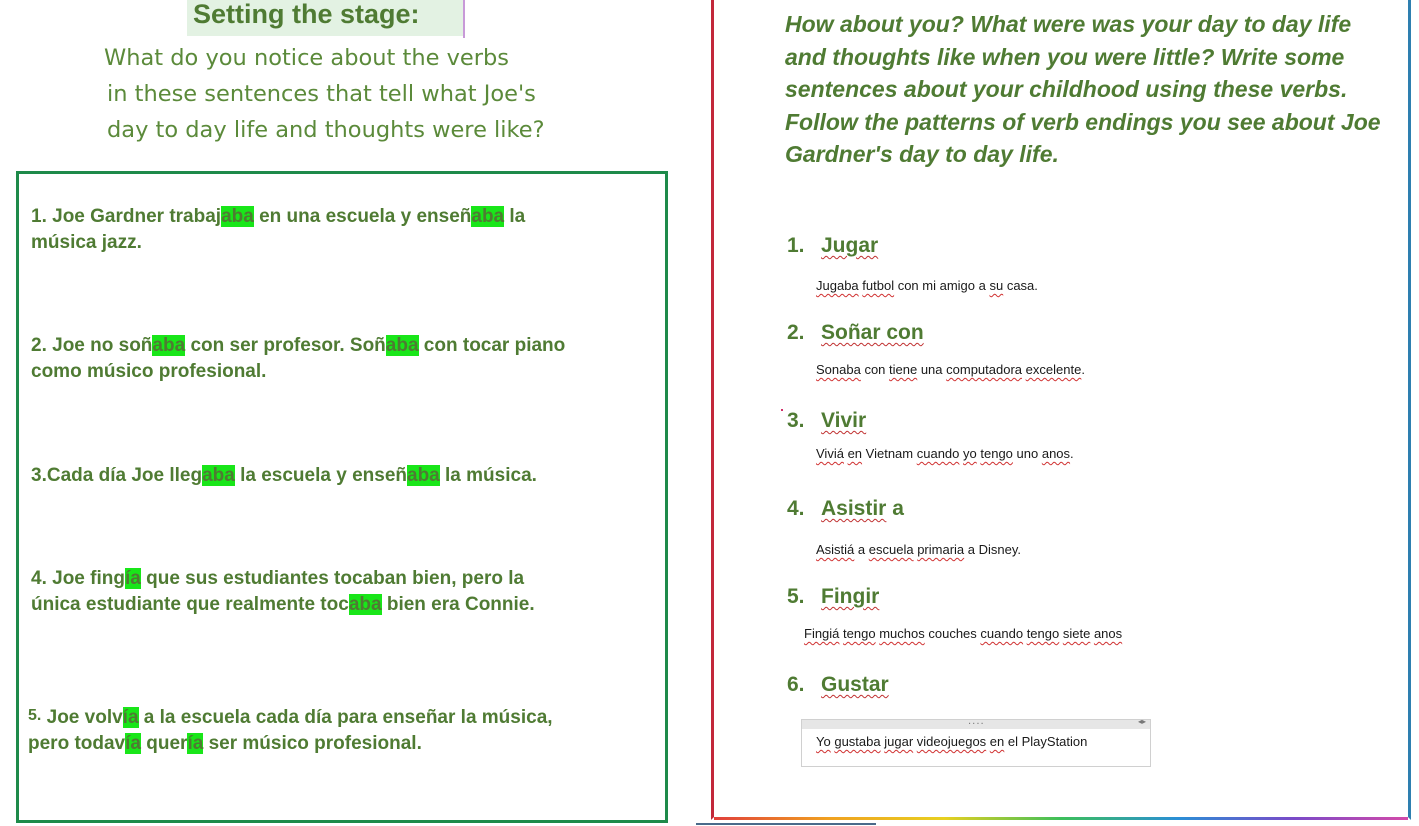  I want to click on answer-word: couches, so click(952, 633).